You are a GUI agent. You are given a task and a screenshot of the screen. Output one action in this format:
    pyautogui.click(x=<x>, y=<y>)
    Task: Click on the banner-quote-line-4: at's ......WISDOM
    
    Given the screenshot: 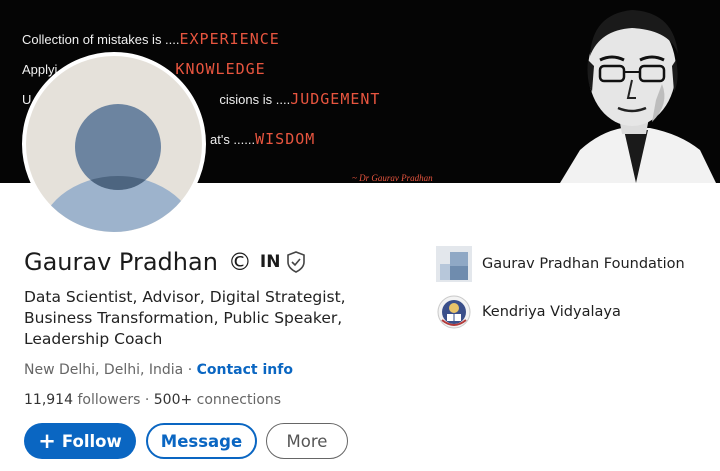 What is the action you would take?
    pyautogui.click(x=263, y=139)
    